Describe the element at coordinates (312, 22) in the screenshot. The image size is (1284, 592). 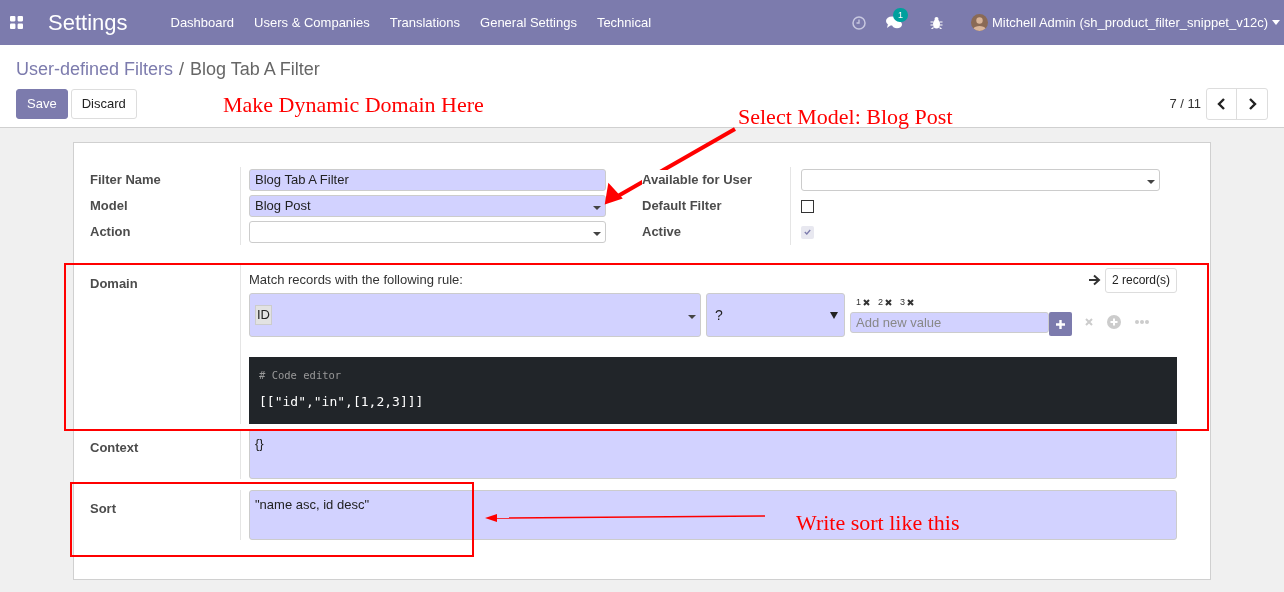
I see `nav-menu-item: Users & Companies` at that location.